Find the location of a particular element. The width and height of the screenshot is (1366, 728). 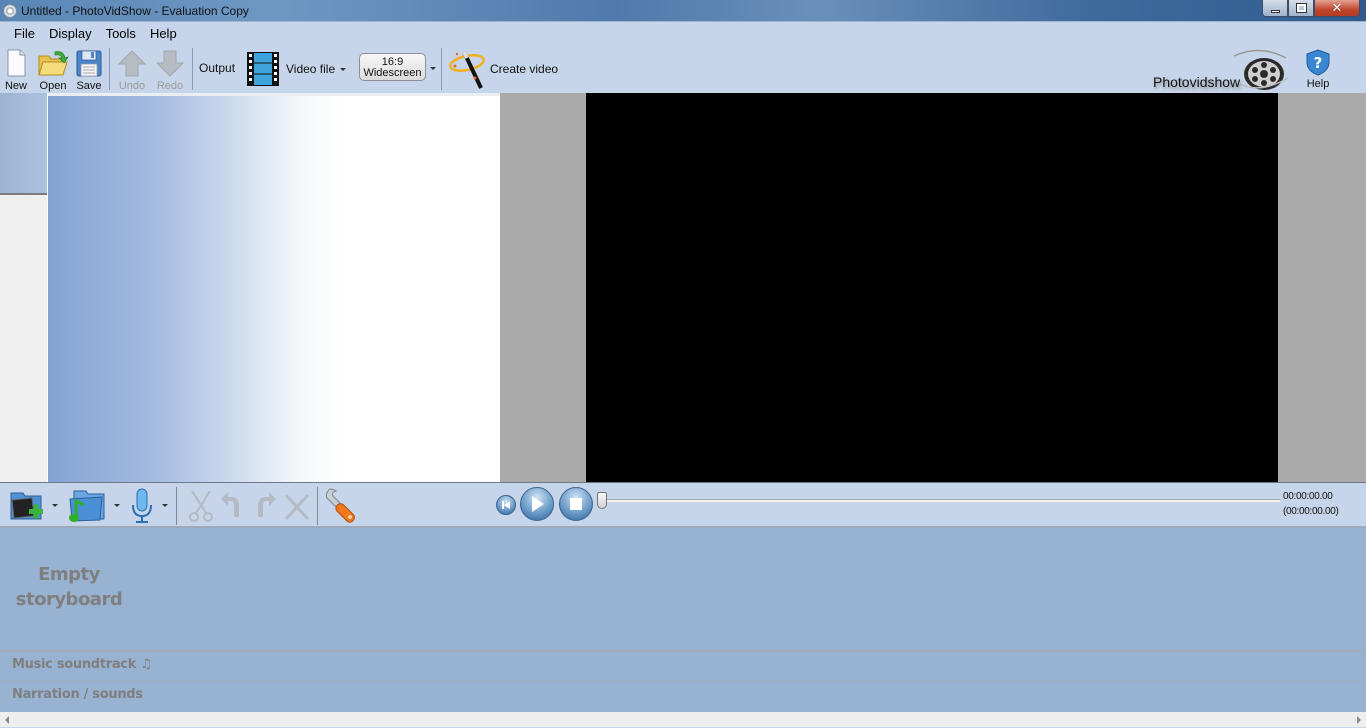

new-button: New is located at coordinates (16, 70).